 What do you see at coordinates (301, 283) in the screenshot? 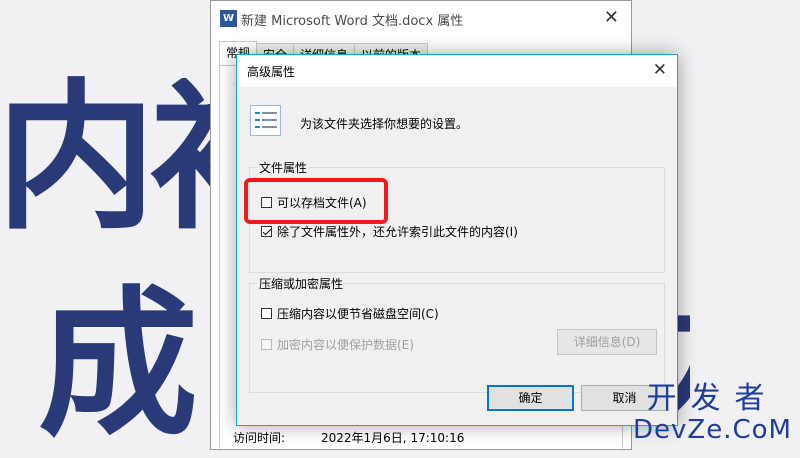
I see `compress-encrypt-title: 压缩或加密属性` at bounding box center [301, 283].